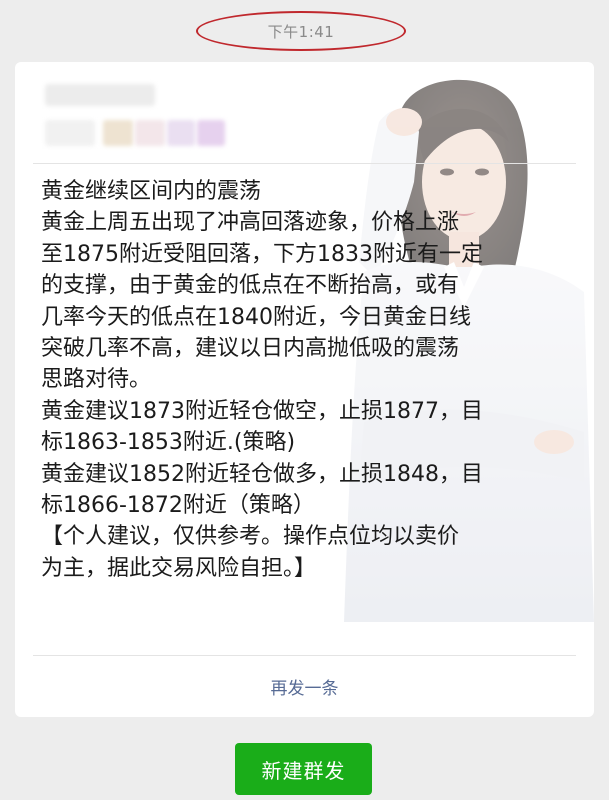  Describe the element at coordinates (178, 506) in the screenshot. I see `message-line: 标1866-1872附近（策略）` at that location.